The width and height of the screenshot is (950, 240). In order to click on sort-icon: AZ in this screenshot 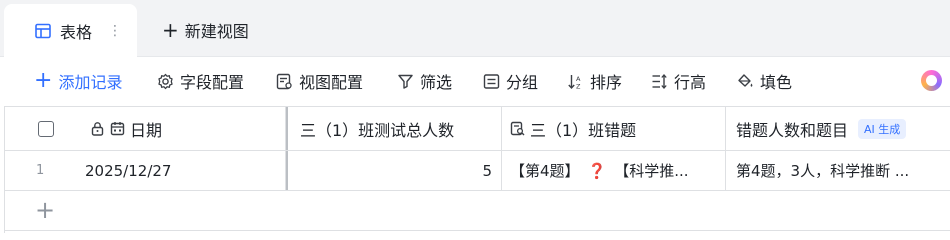, I will do `click(575, 81)`.